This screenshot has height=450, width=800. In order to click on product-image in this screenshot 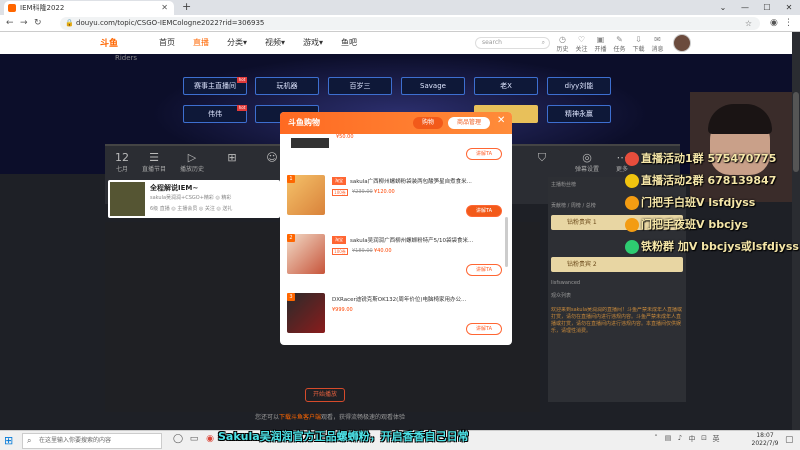, I will do `click(310, 143)`.